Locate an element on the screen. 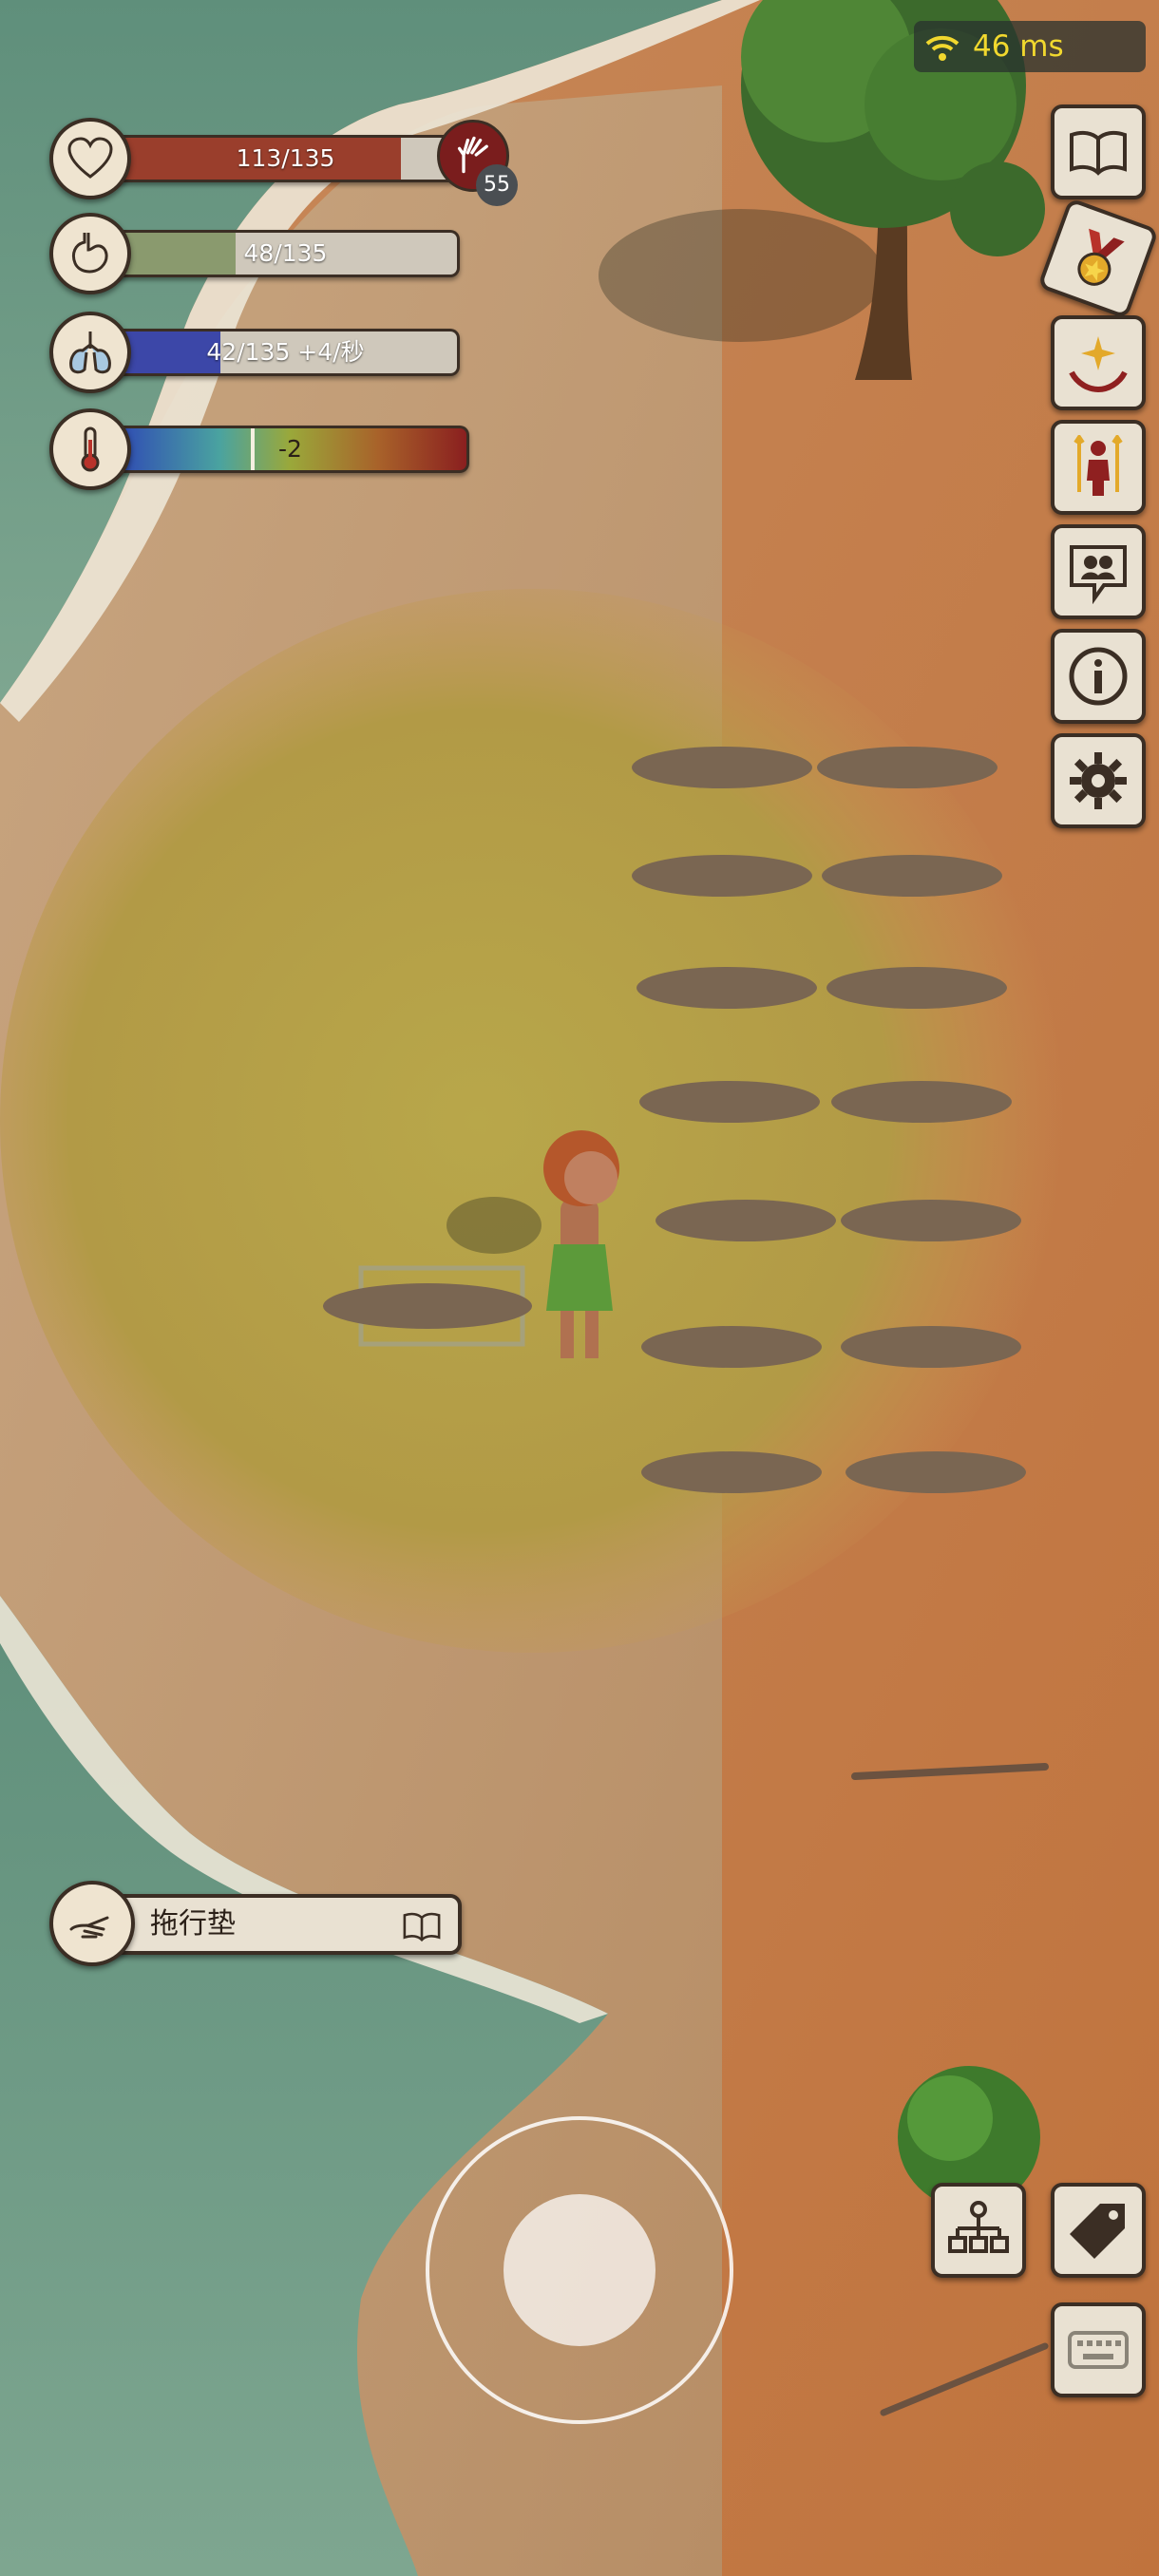 The height and width of the screenshot is (2576, 1159). info-icon is located at coordinates (1098, 676).